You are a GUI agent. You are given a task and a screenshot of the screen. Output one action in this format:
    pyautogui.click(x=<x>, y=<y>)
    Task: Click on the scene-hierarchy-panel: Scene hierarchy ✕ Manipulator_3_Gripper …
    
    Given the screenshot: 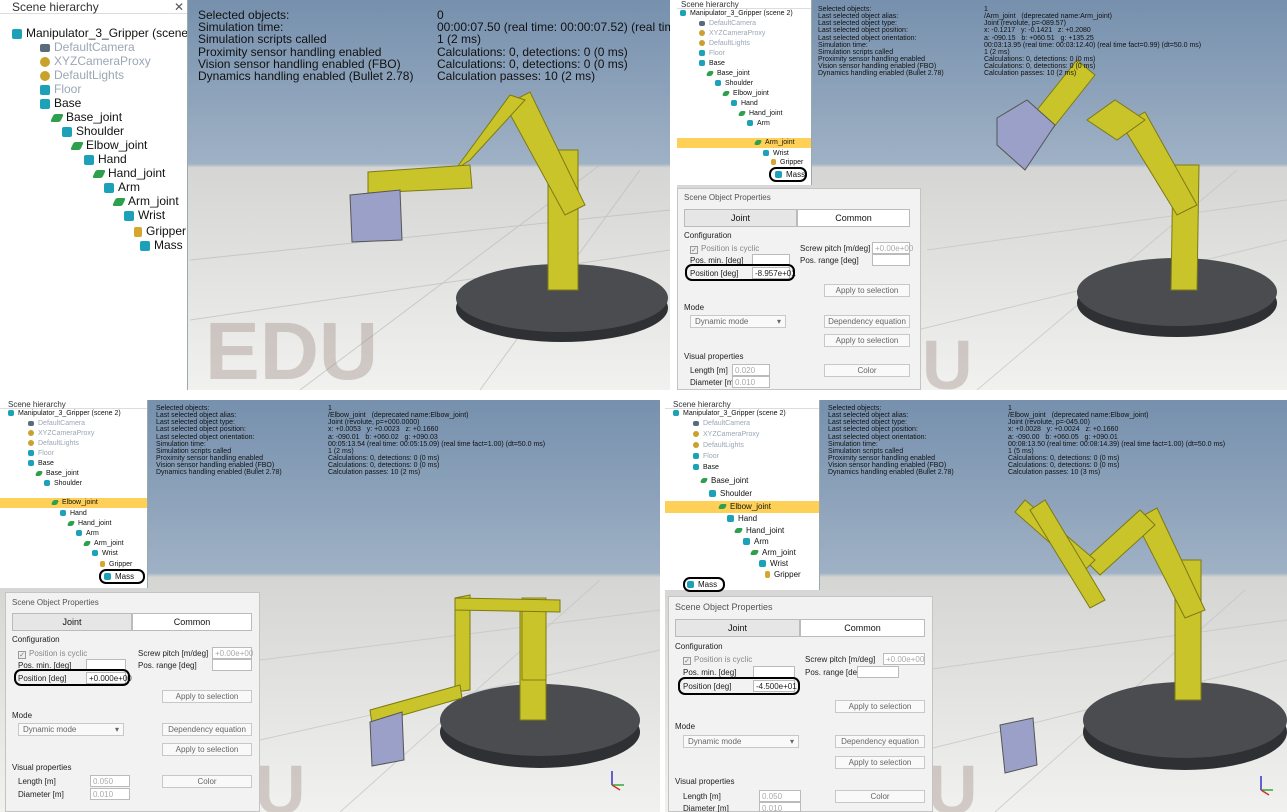 What is the action you would take?
    pyautogui.click(x=94, y=195)
    